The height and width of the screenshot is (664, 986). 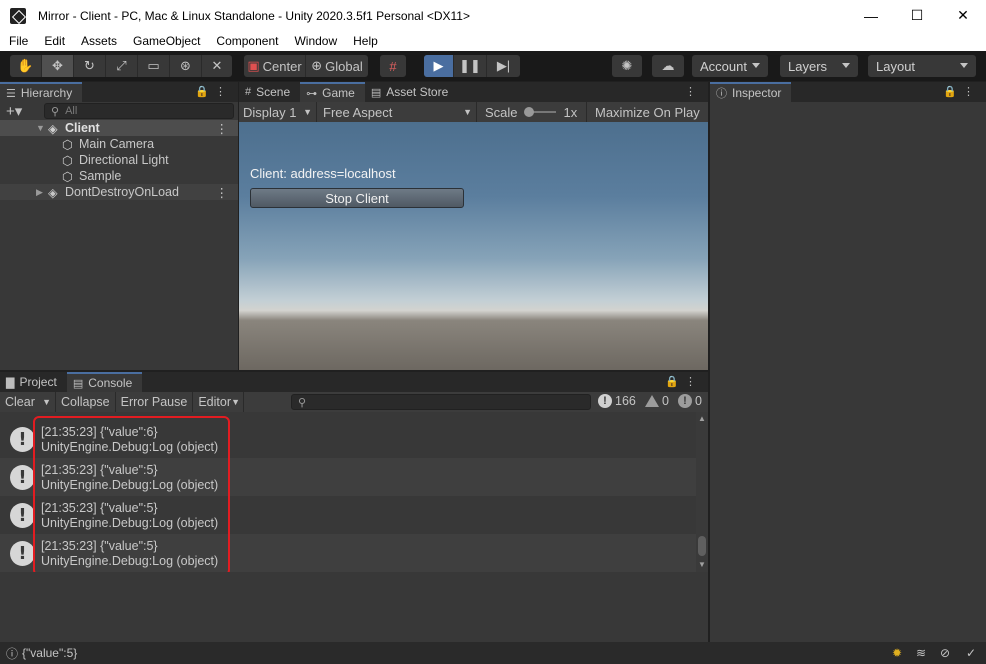 What do you see at coordinates (364, 41) in the screenshot?
I see `menu-help: Help` at bounding box center [364, 41].